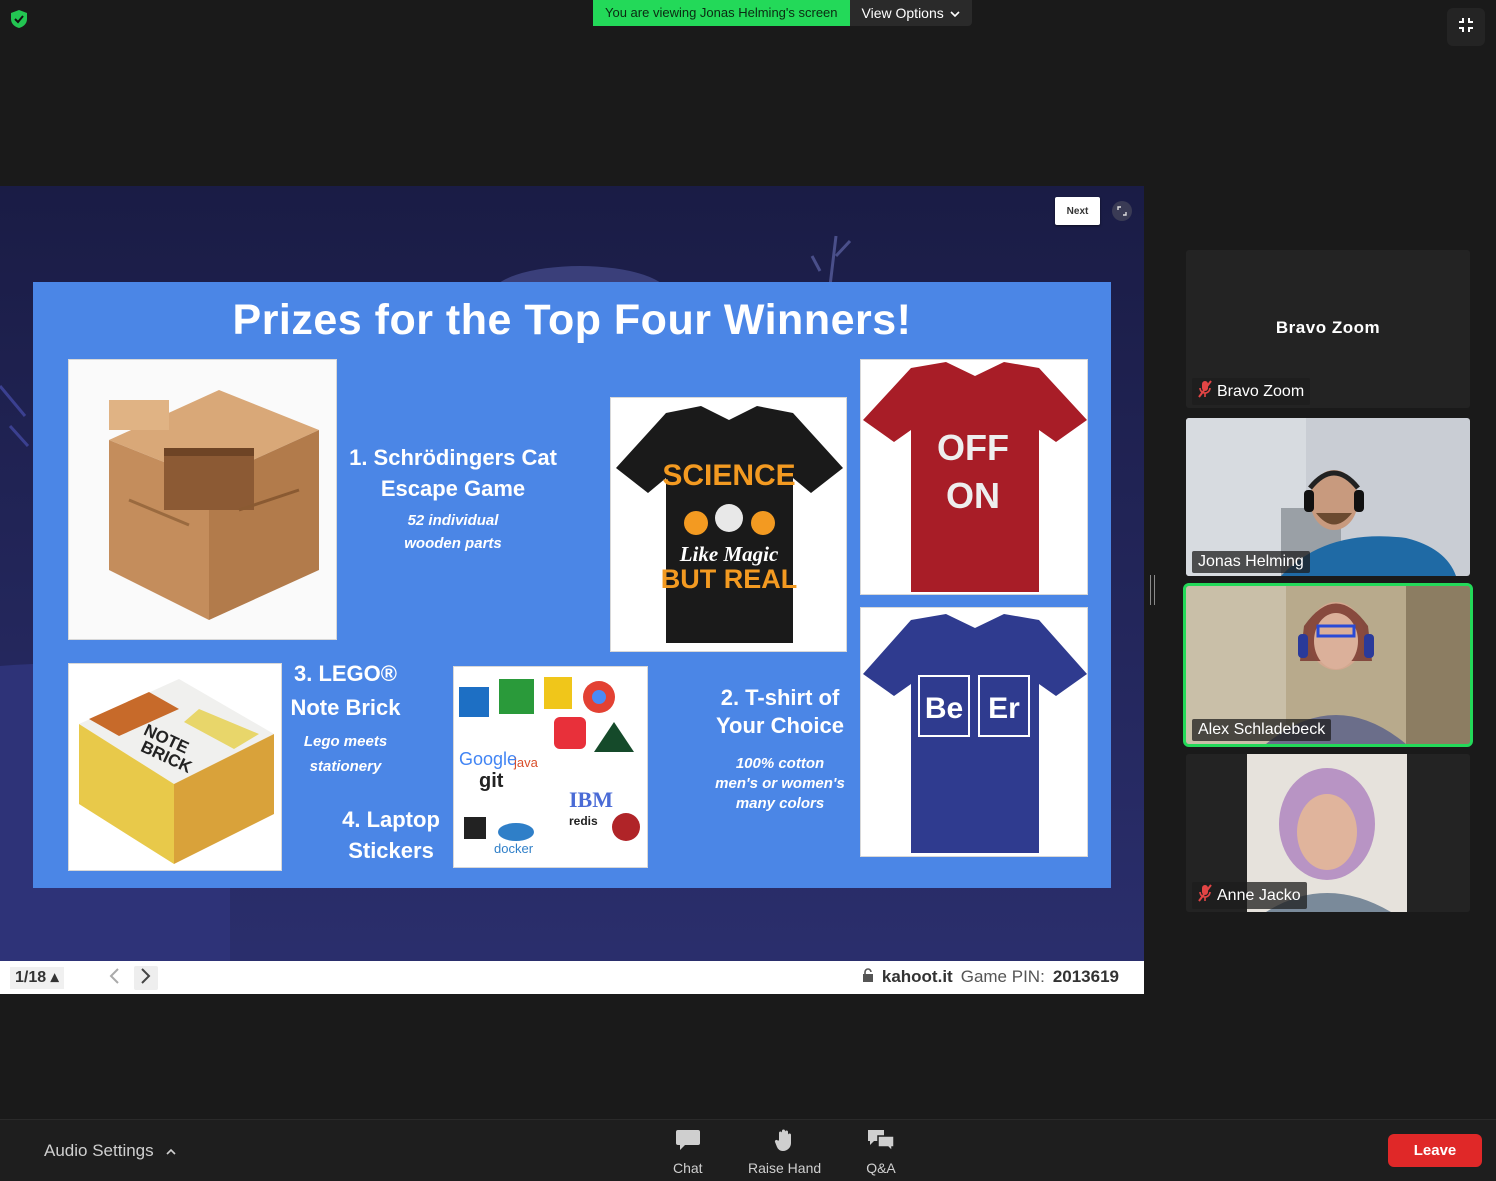  Describe the element at coordinates (973, 447) in the screenshot. I see `shirt-off-text: OFF` at that location.